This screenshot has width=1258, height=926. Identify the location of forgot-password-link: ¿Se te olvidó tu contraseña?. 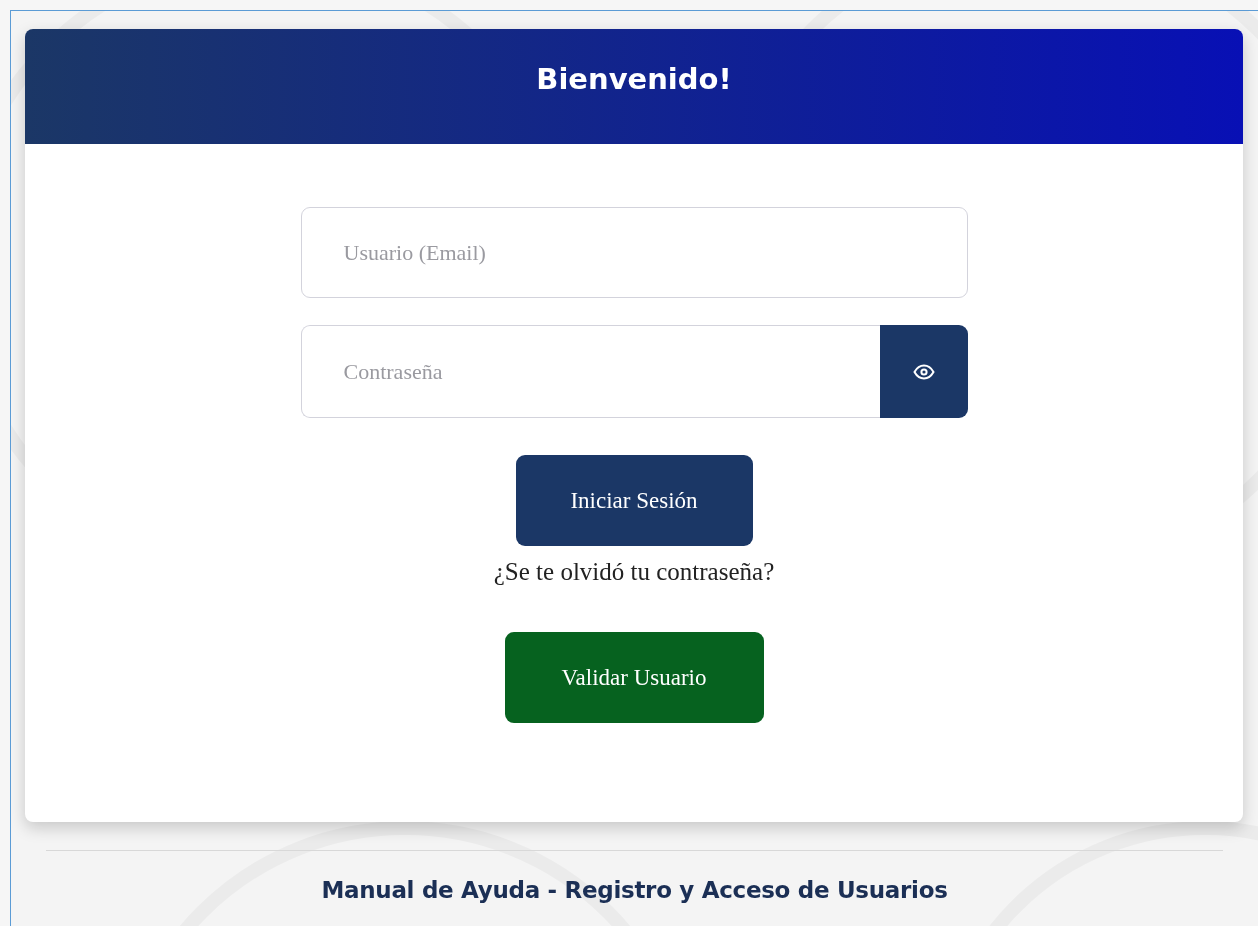
(634, 572).